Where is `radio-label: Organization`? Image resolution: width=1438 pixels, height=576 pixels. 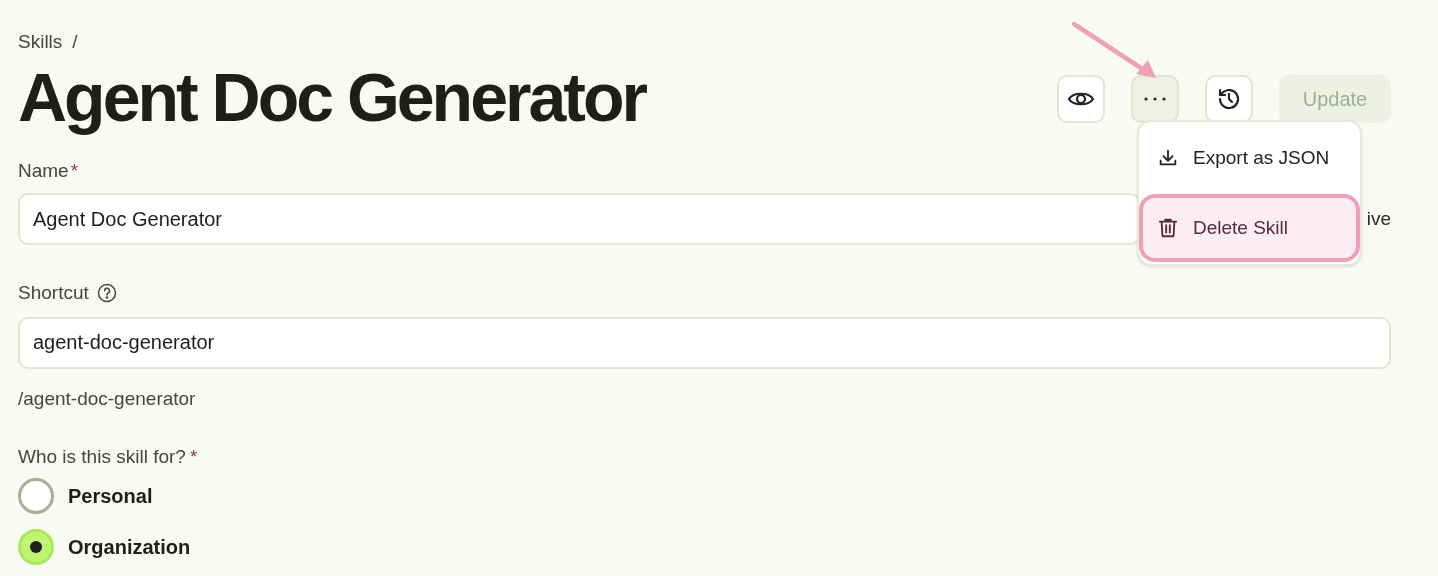 radio-label: Organization is located at coordinates (129, 547).